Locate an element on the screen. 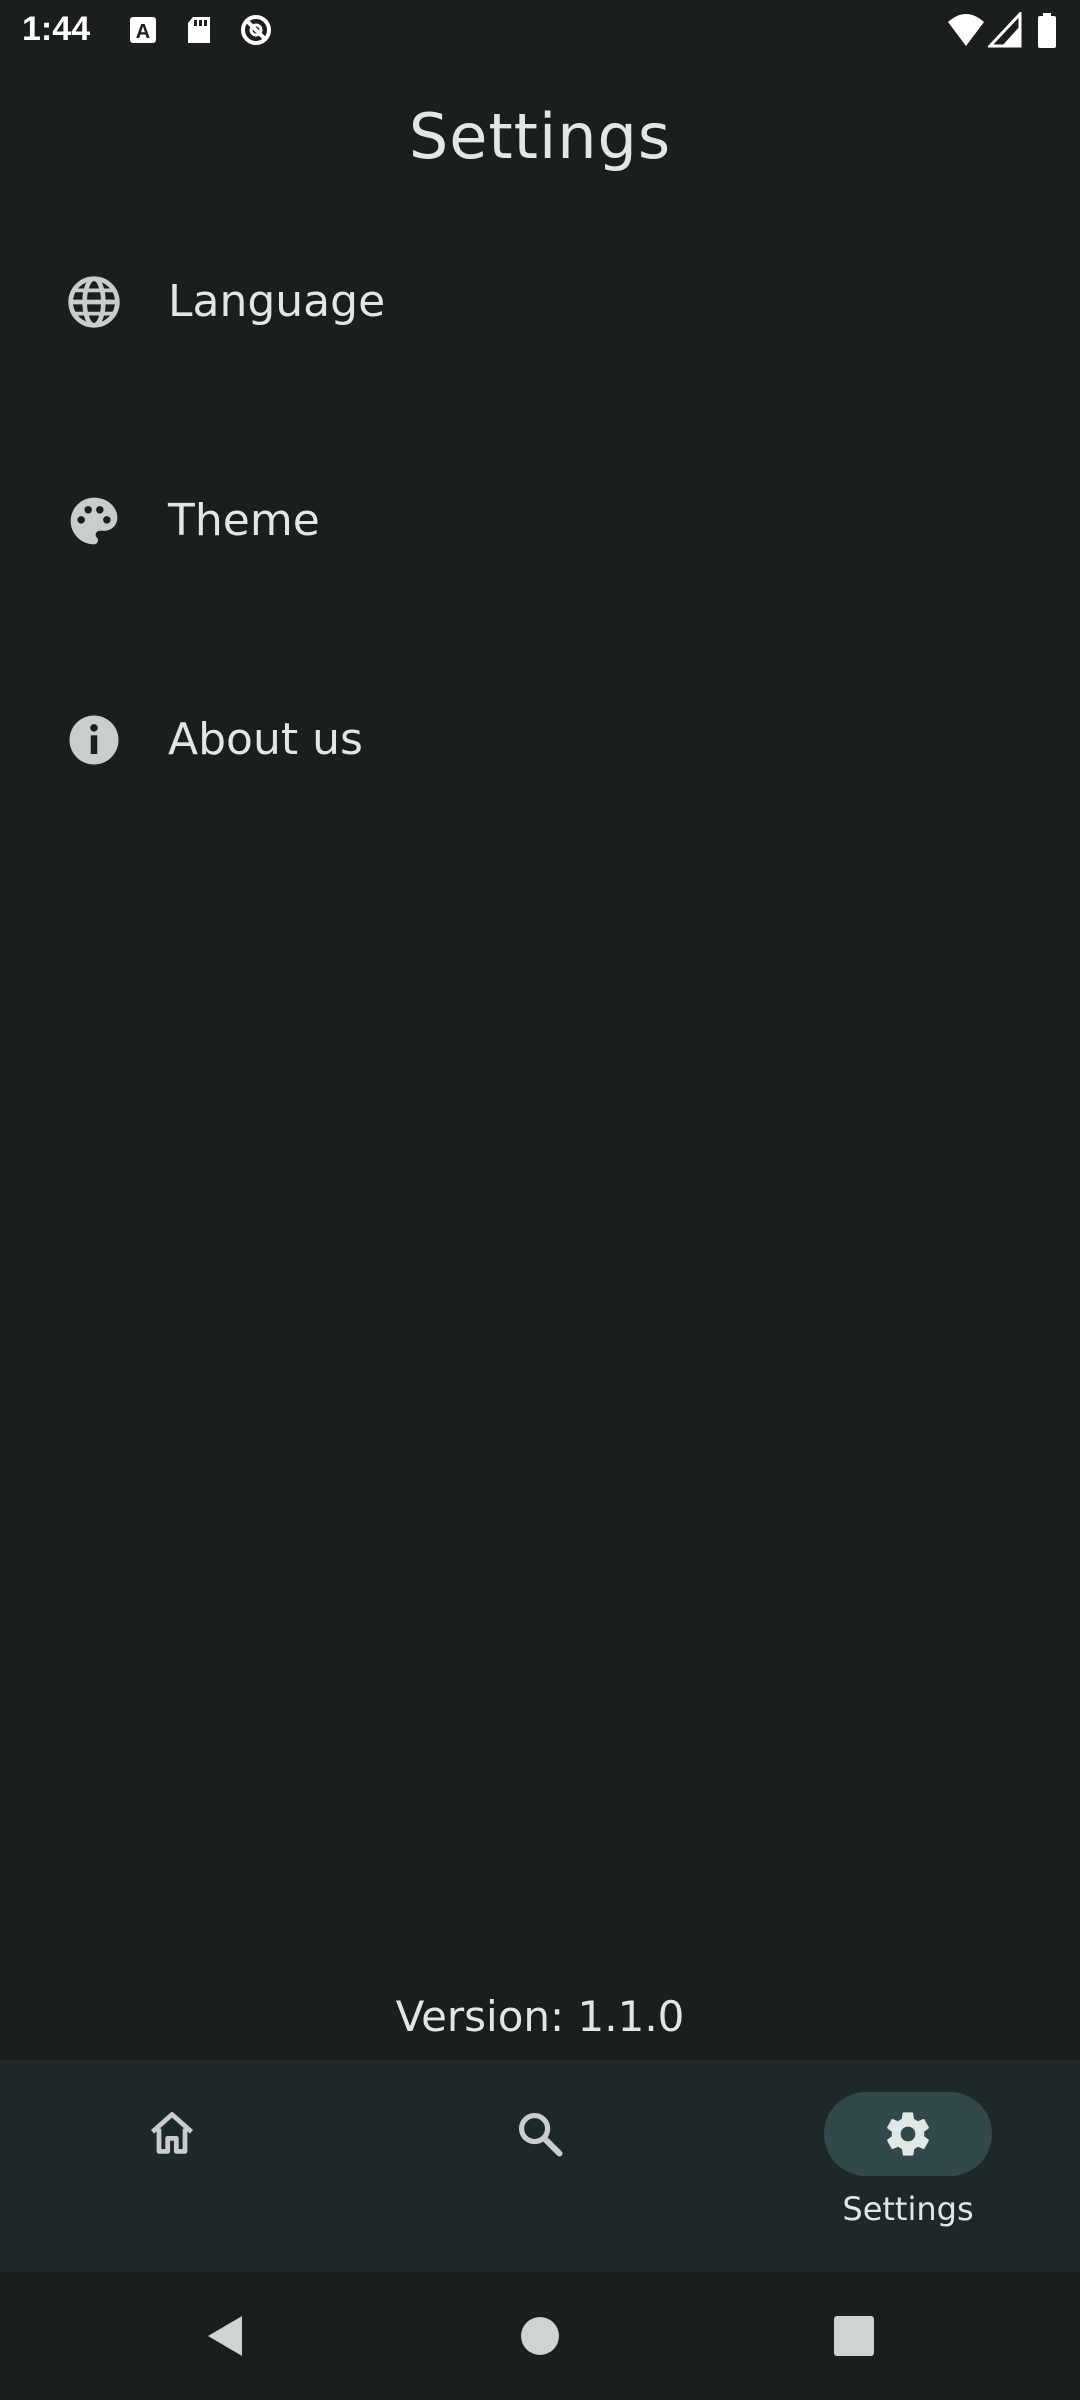  home-circle-icon is located at coordinates (540, 2336).